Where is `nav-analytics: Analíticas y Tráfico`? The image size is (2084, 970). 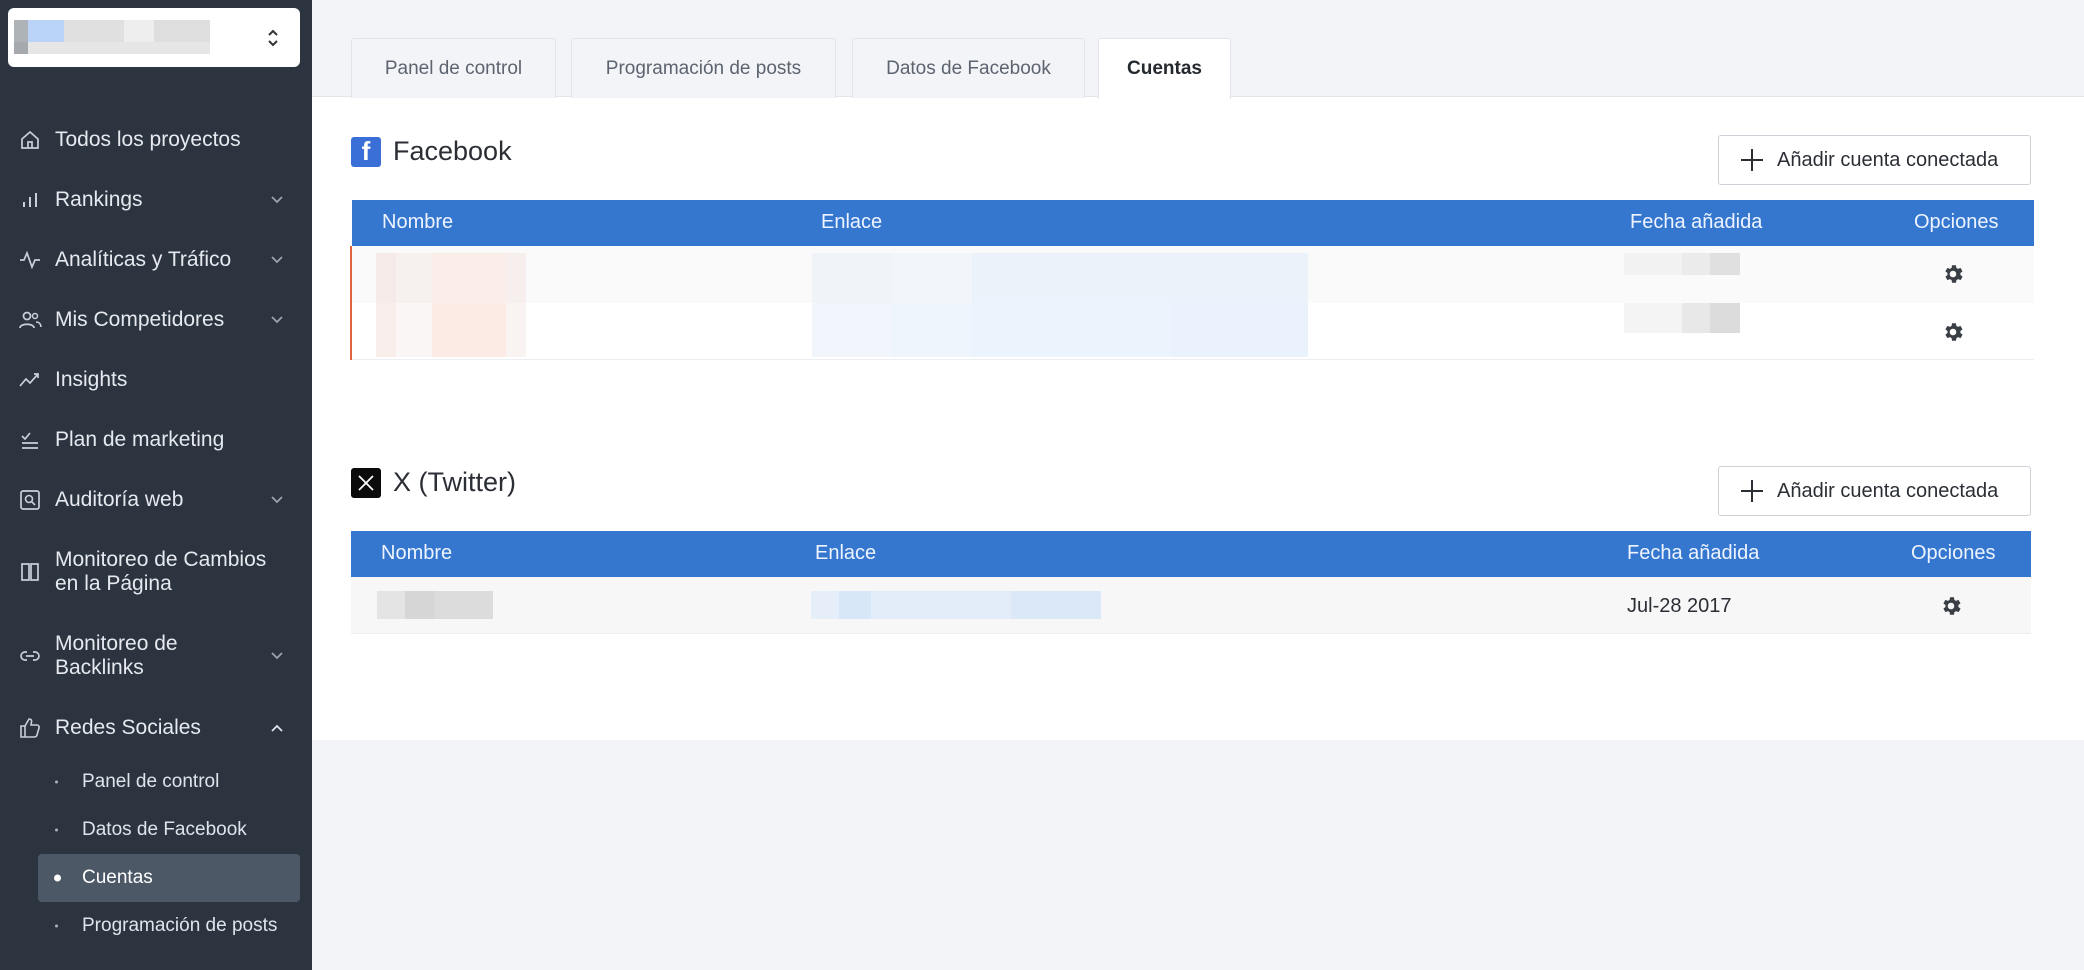
nav-analytics: Analíticas y Tráfico is located at coordinates (156, 260).